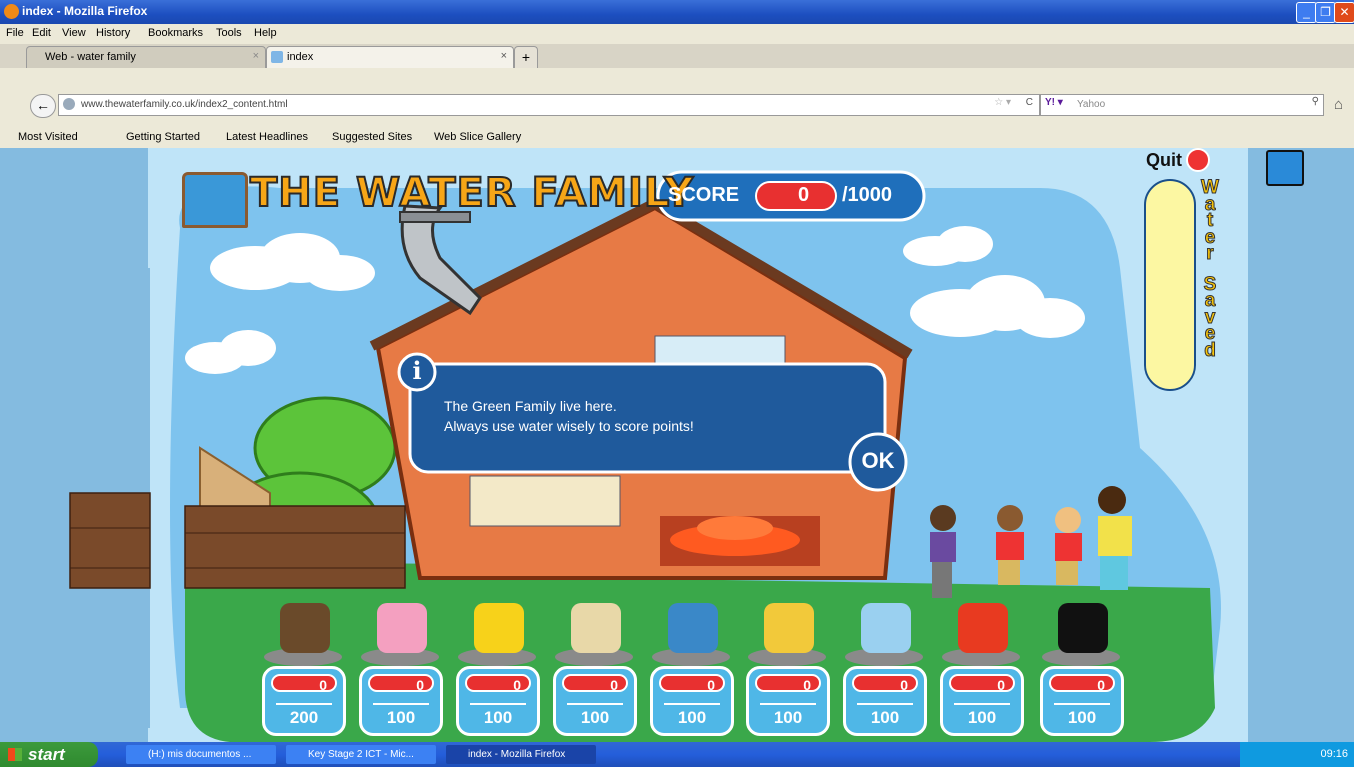  Describe the element at coordinates (1297, 754) in the screenshot. I see `system-tray: 09:16` at that location.